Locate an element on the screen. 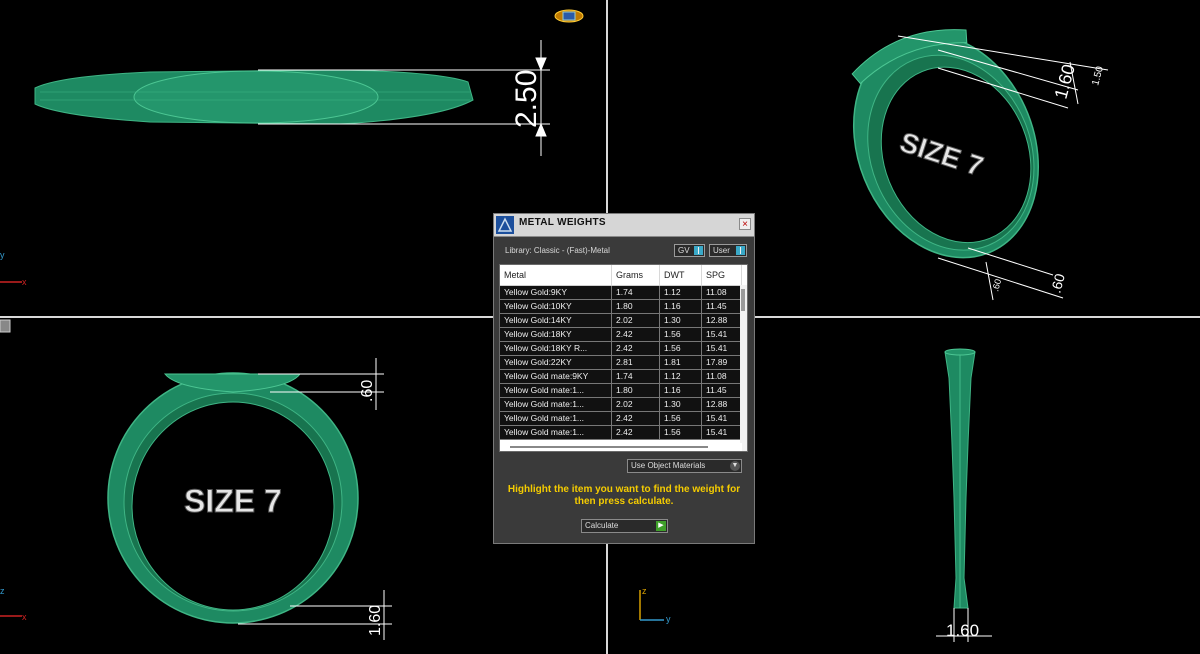 The height and width of the screenshot is (654, 1200). horizontal-scrollbar is located at coordinates (621, 447).